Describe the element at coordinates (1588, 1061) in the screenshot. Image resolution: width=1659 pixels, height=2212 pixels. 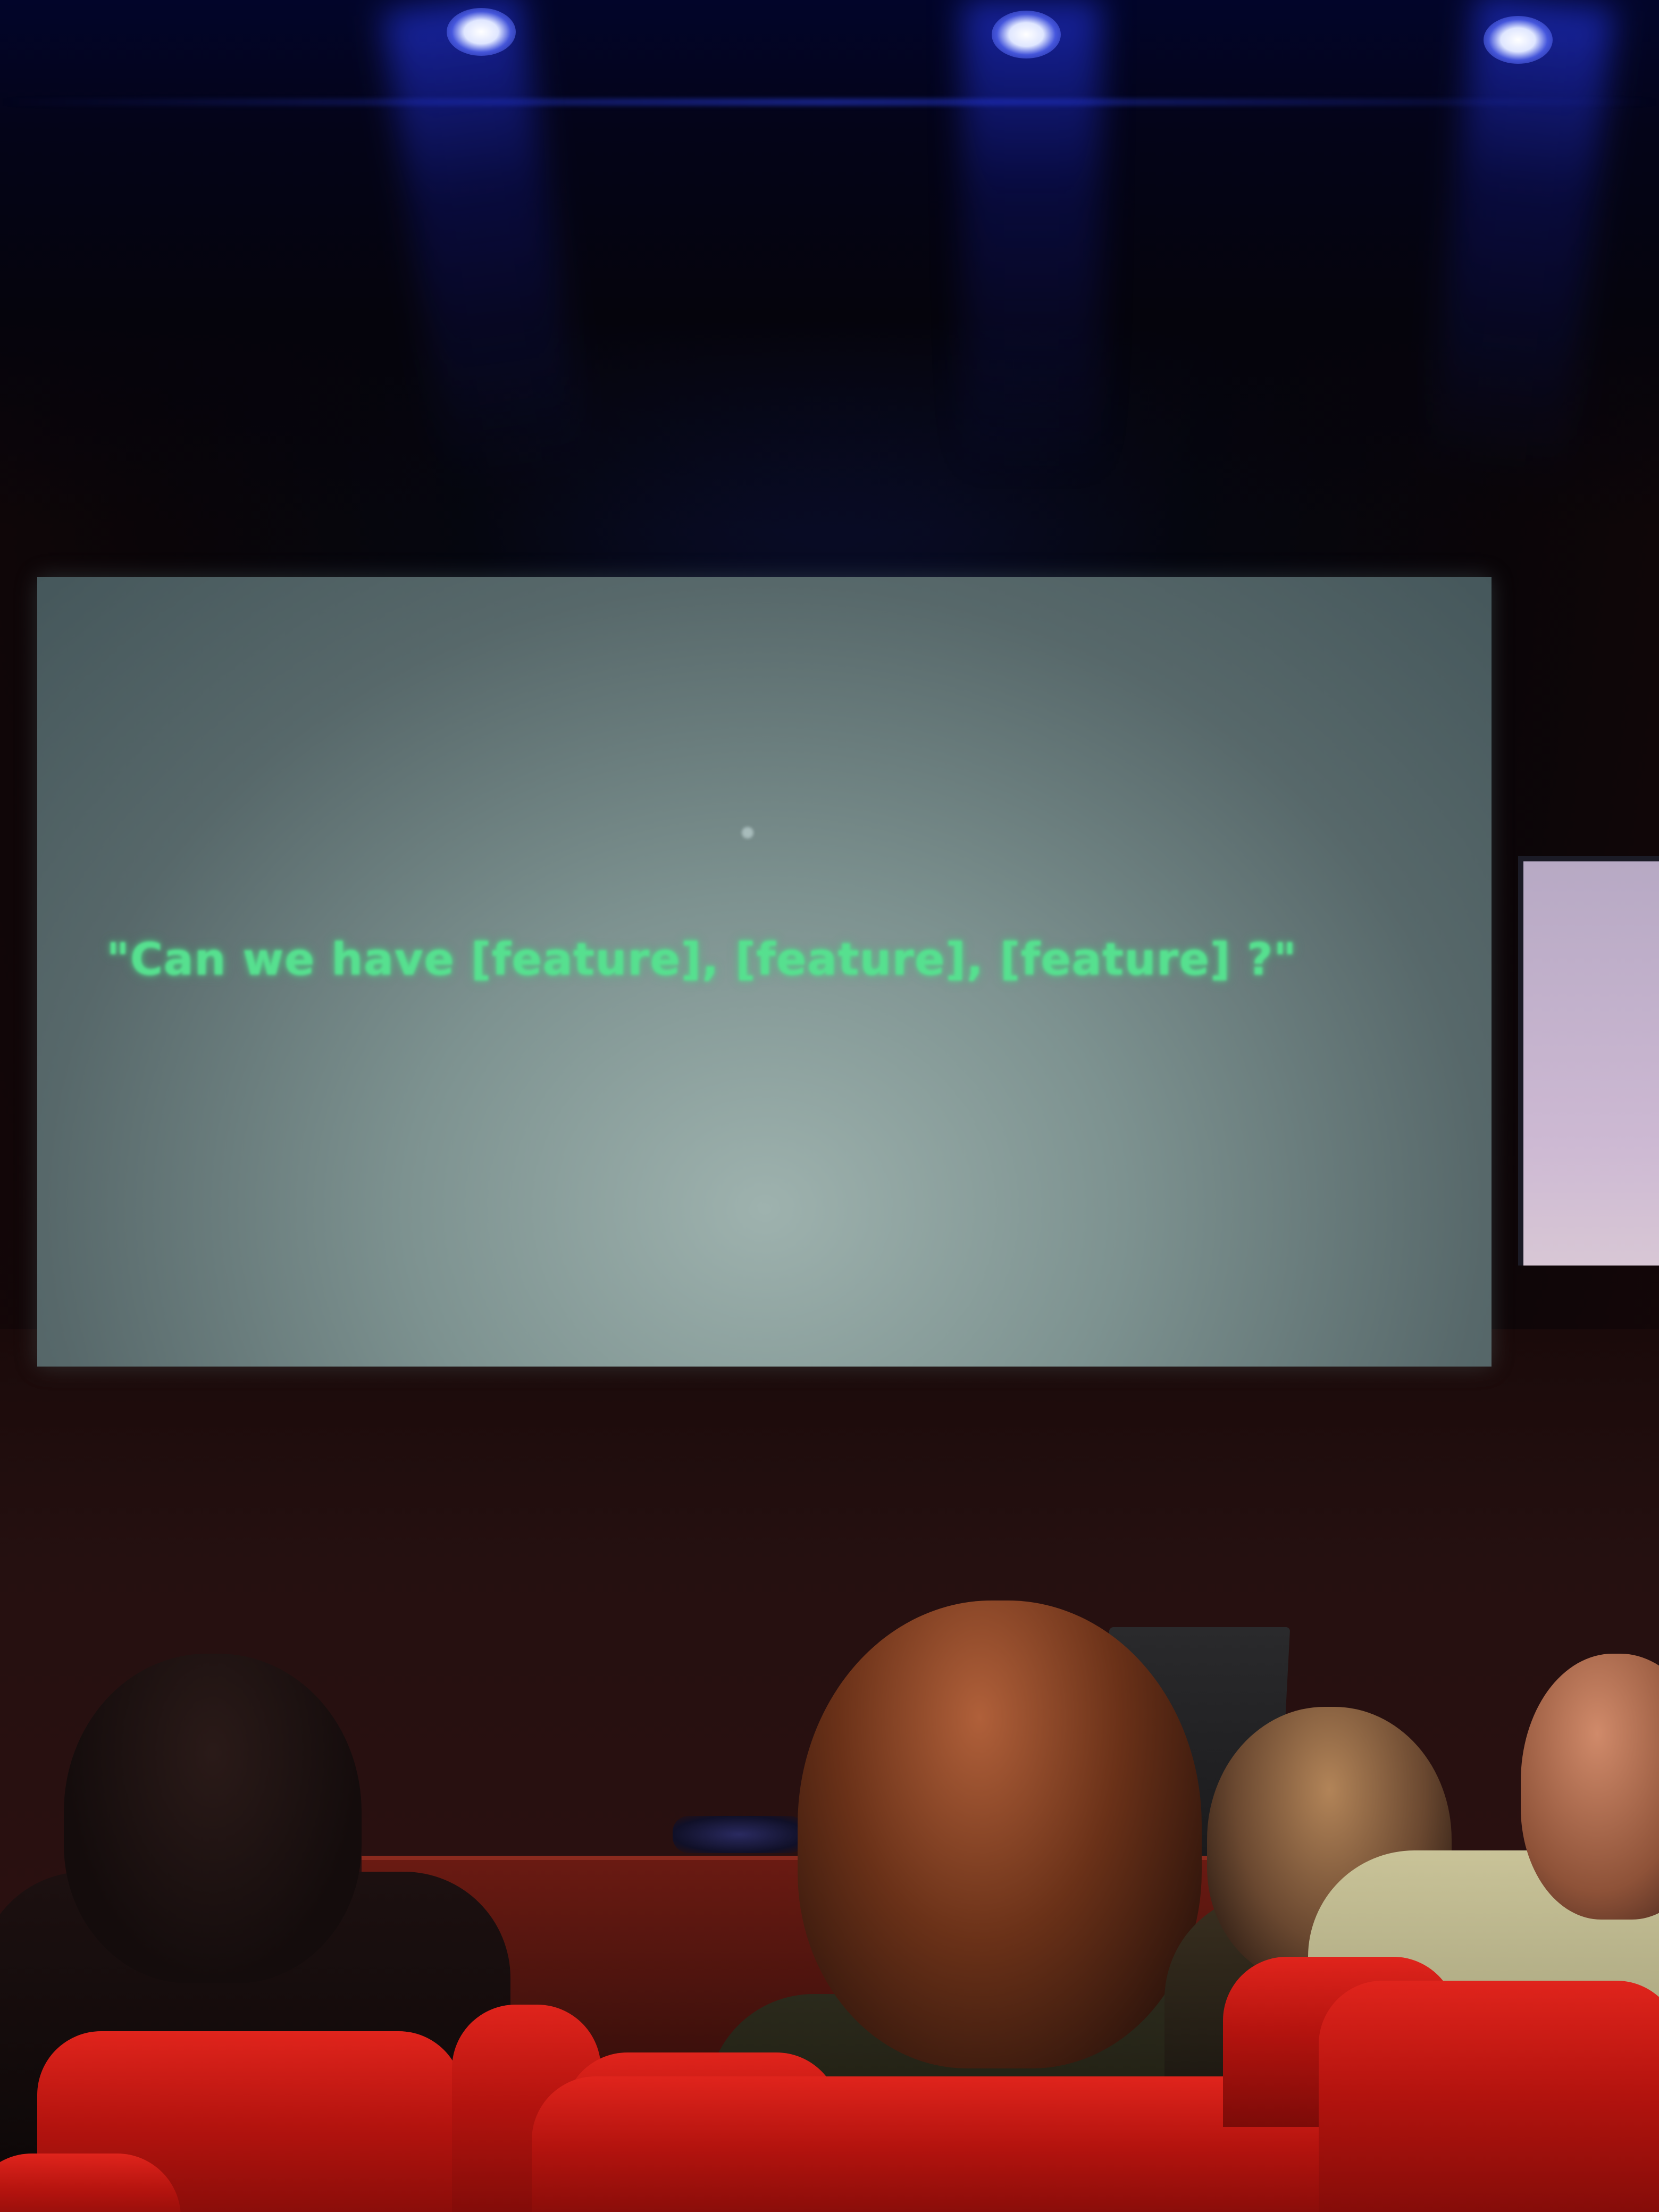
I see `side-monitor` at that location.